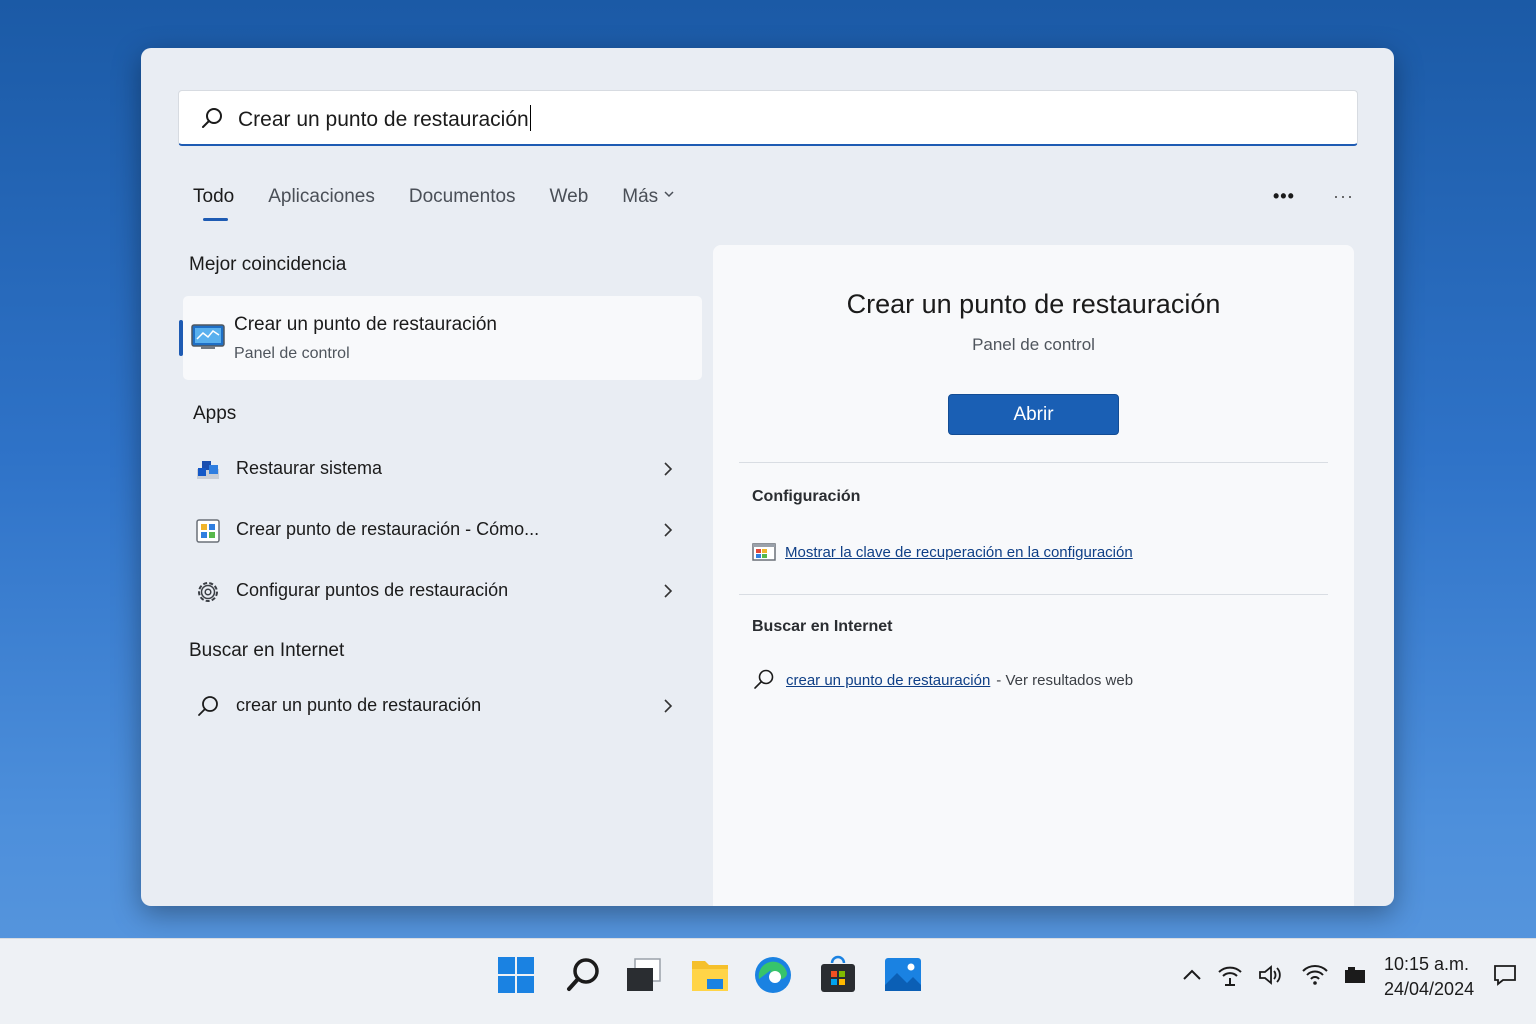 The width and height of the screenshot is (1536, 1024). I want to click on web-search-heading: Buscar en Internet, so click(267, 650).